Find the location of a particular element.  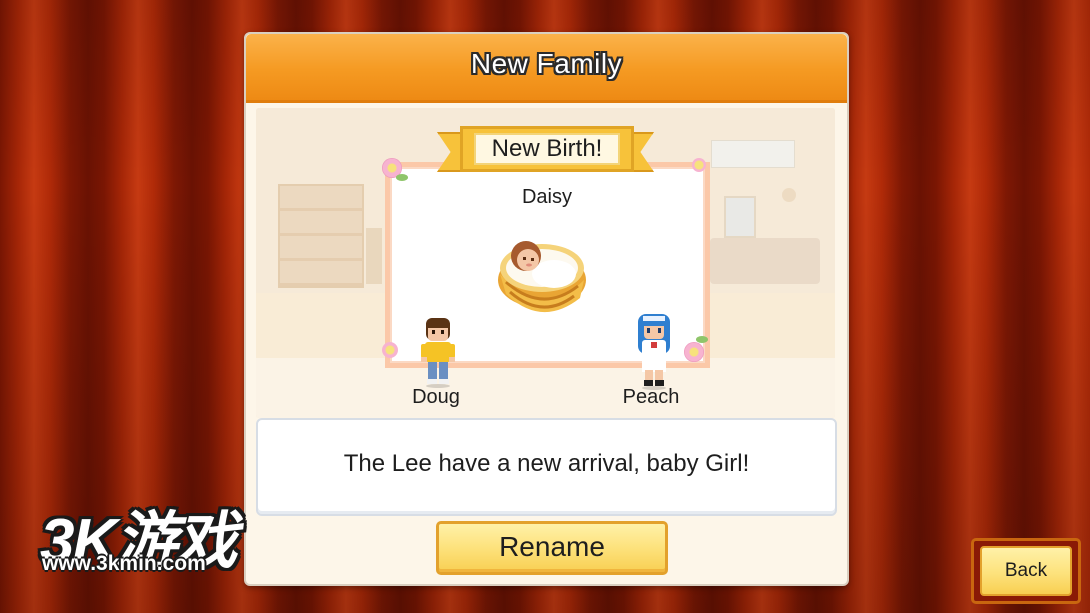

cabinet is located at coordinates (374, 256).